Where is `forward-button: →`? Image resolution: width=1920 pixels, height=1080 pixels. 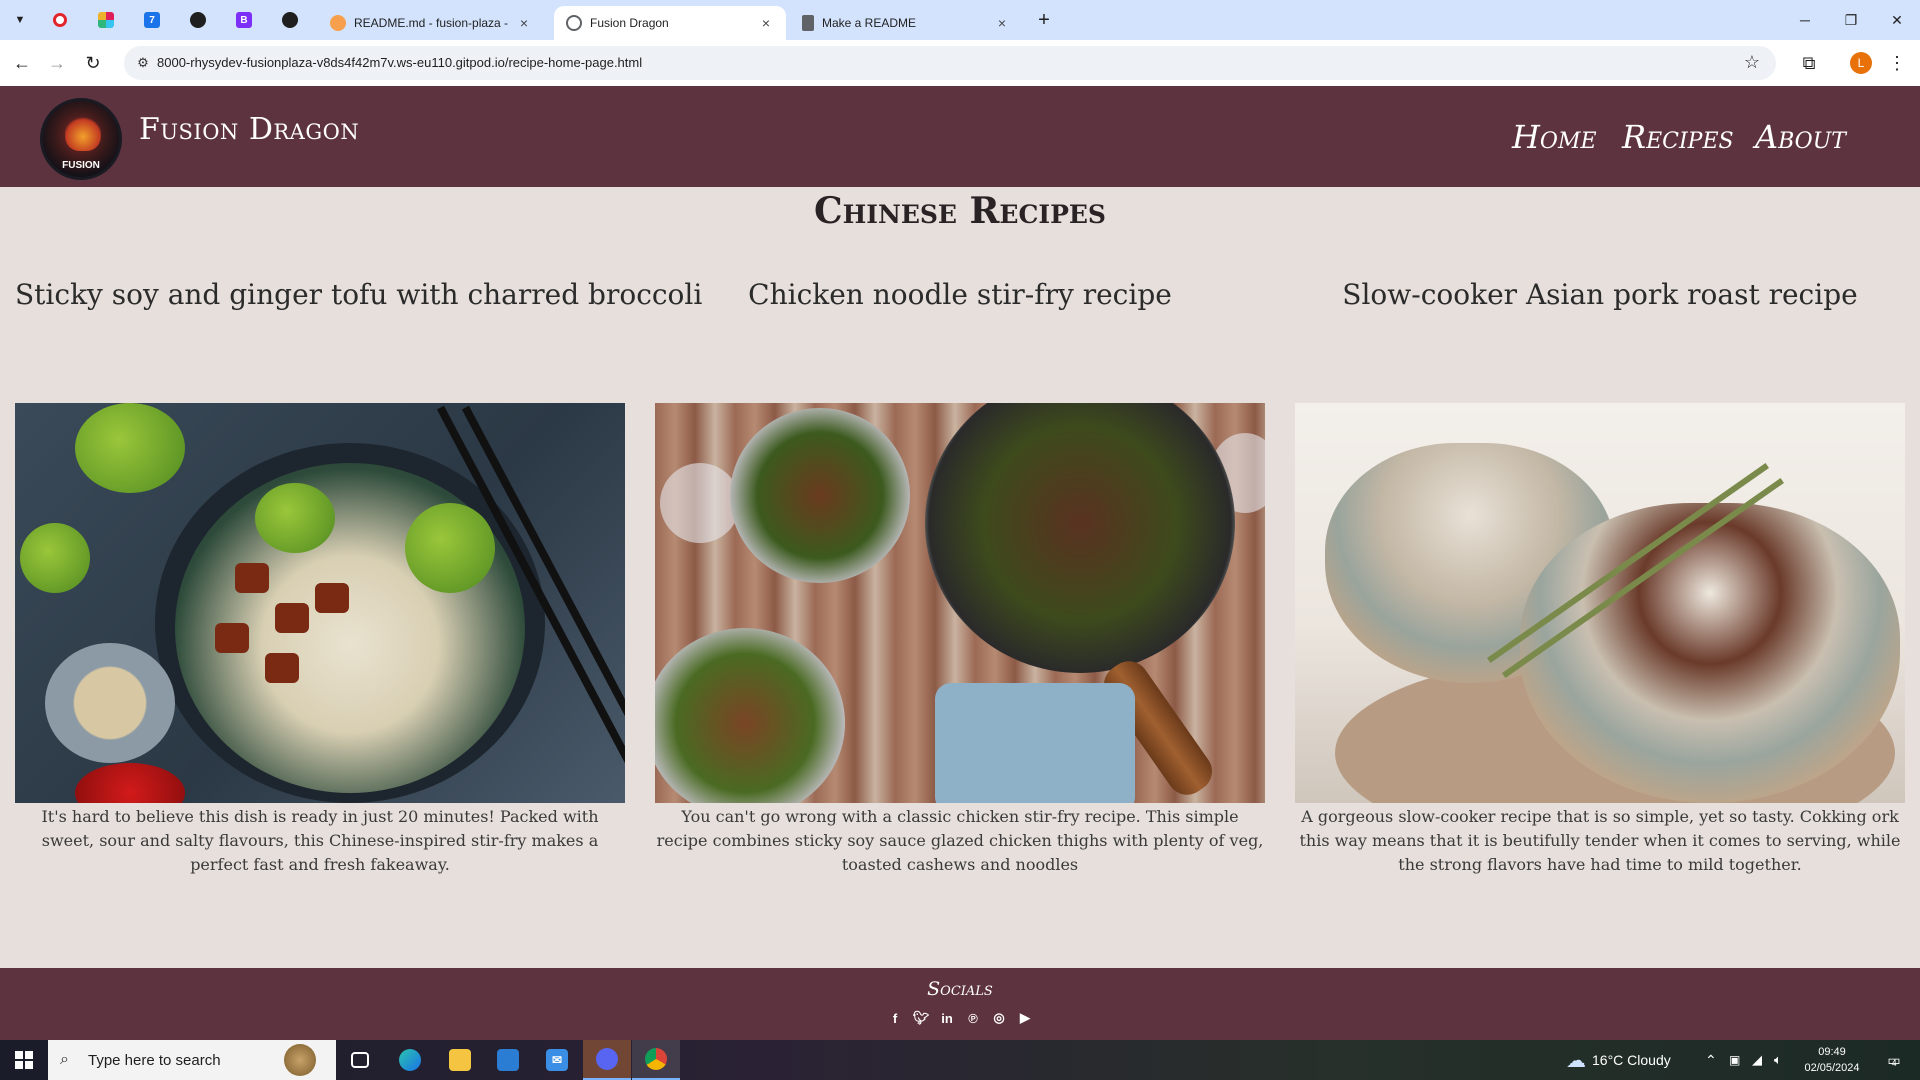
forward-button: → is located at coordinates (57, 63).